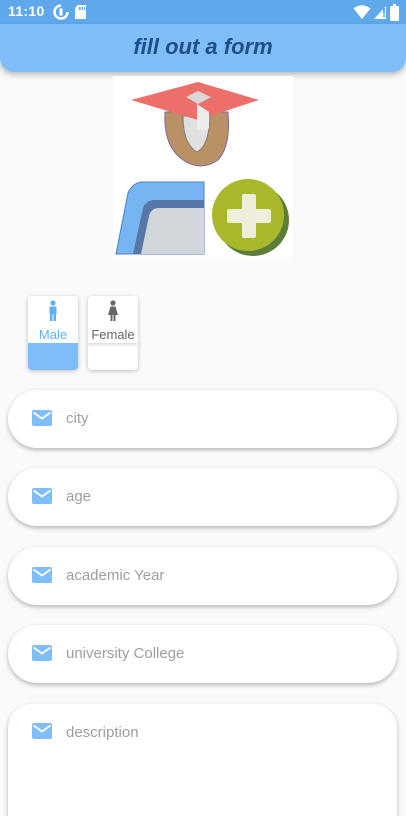 The image size is (406, 816). What do you see at coordinates (202, 760) in the screenshot?
I see `description-field: description` at bounding box center [202, 760].